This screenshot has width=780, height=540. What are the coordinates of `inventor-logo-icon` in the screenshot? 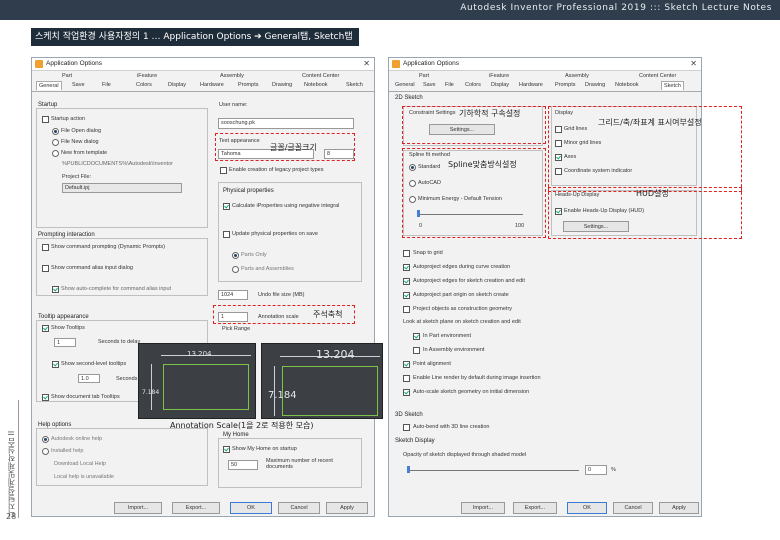 It's located at (39, 64).